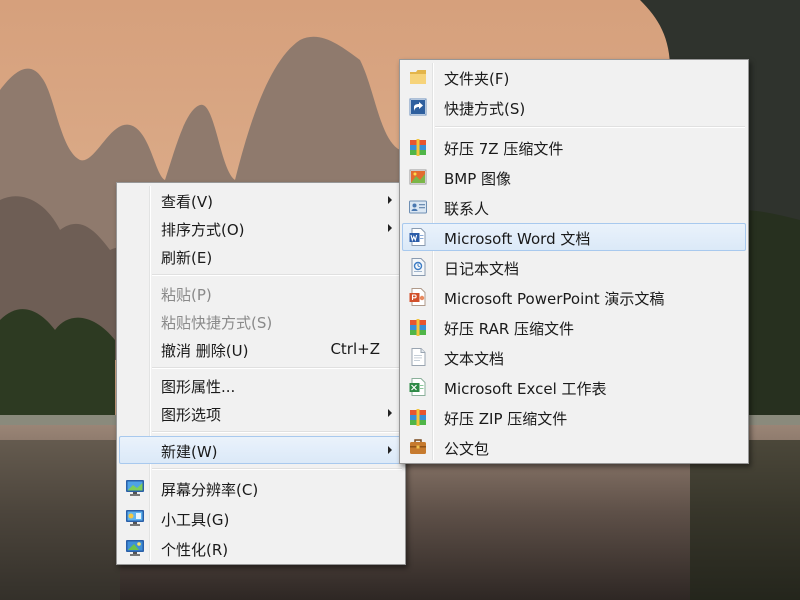 The image size is (800, 600). What do you see at coordinates (261, 518) in the screenshot?
I see `menu-item-gadgets: 小工具(G)` at bounding box center [261, 518].